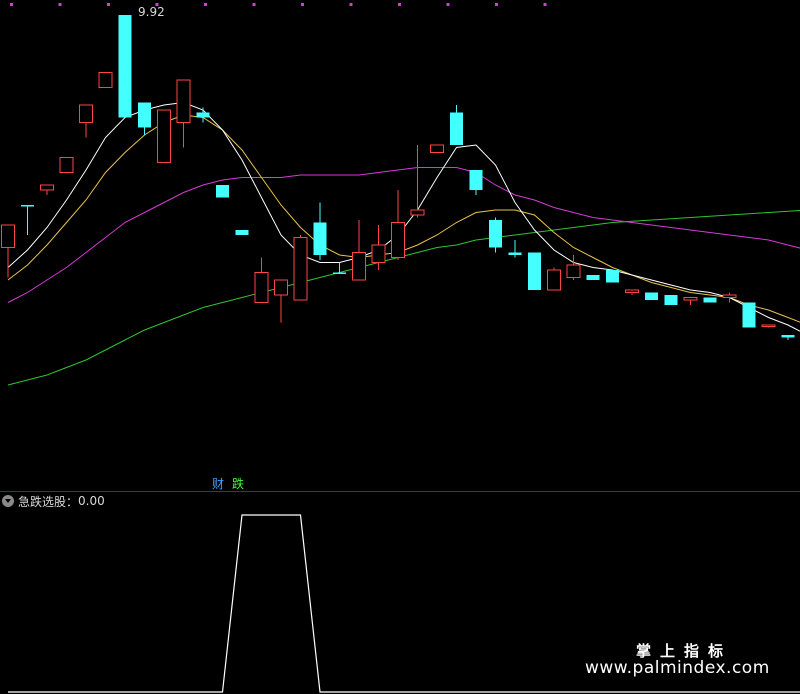 Image resolution: width=800 pixels, height=694 pixels. What do you see at coordinates (151, 12) in the screenshot?
I see `price-max-label: 9.92` at bounding box center [151, 12].